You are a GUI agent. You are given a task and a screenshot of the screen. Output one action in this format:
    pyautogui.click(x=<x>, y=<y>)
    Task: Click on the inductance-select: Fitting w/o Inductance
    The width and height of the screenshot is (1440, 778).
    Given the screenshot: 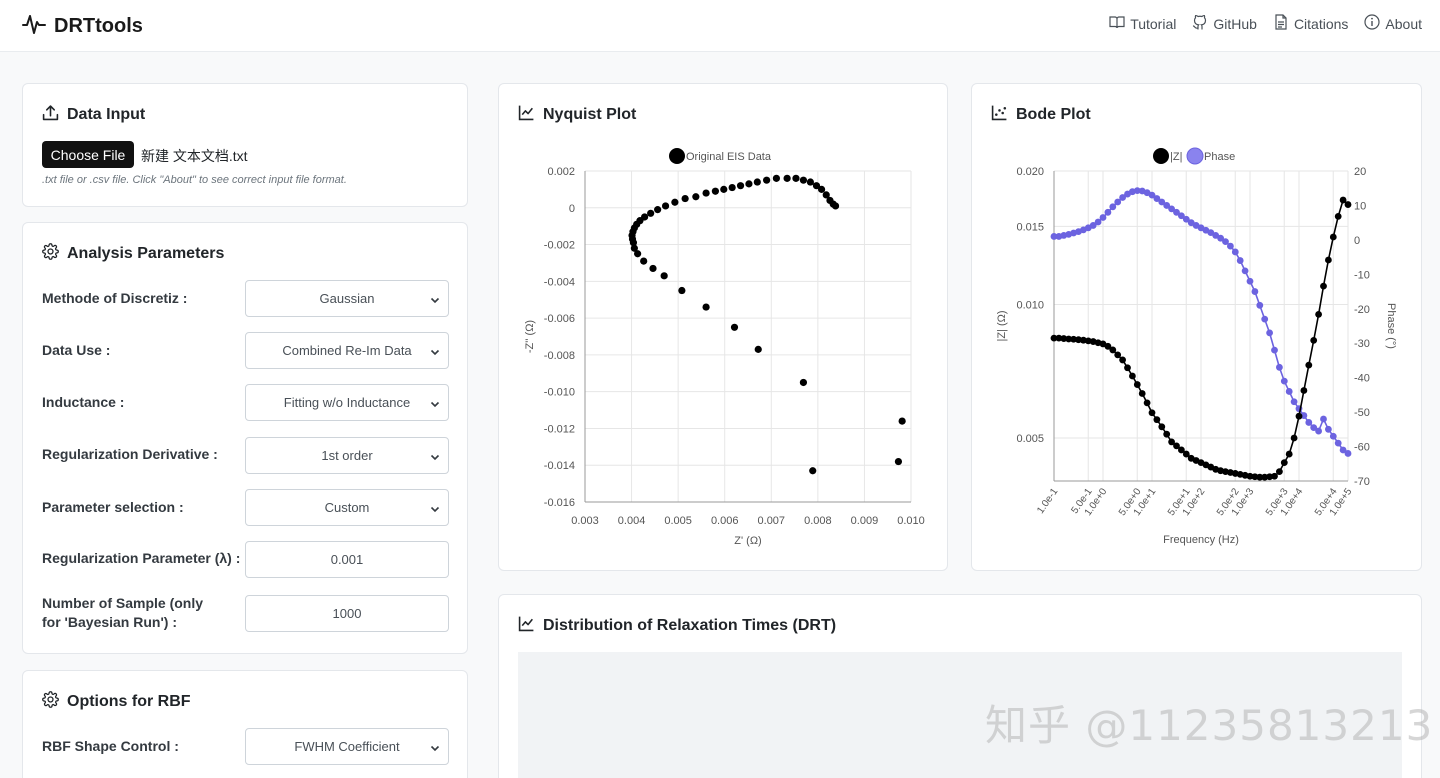 What is the action you would take?
    pyautogui.click(x=347, y=402)
    